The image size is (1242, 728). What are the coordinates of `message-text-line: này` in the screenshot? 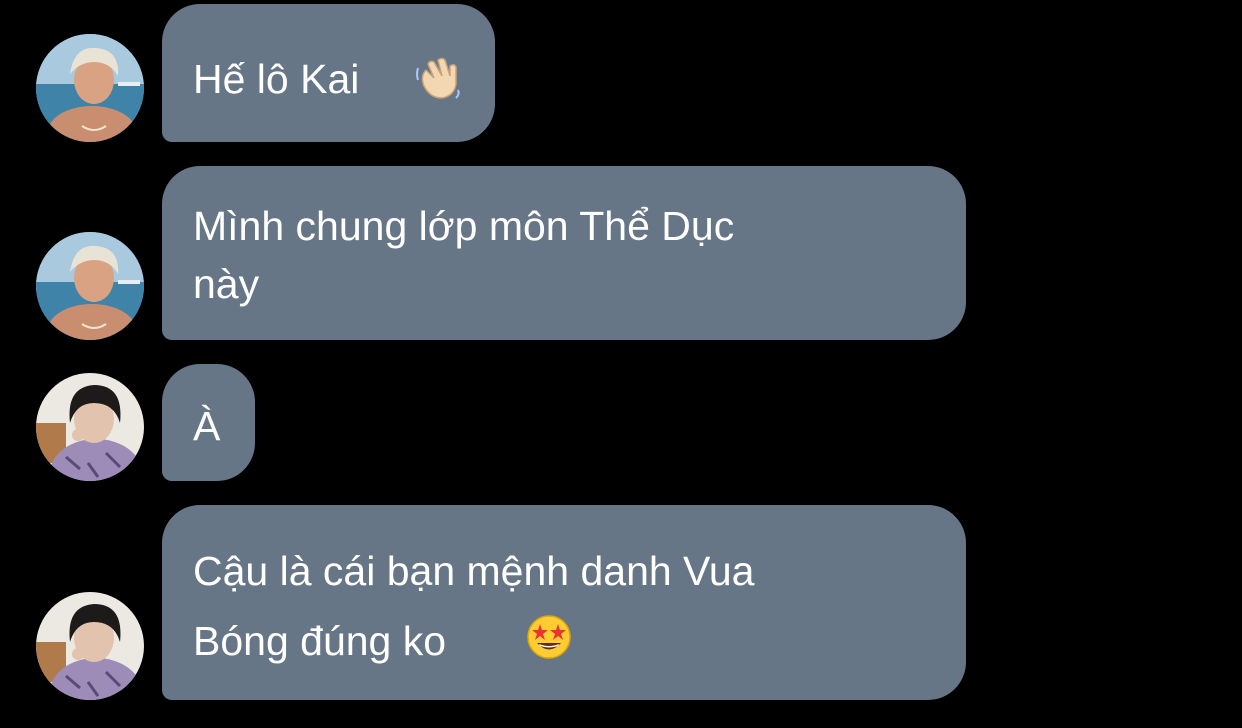 It's located at (226, 284).